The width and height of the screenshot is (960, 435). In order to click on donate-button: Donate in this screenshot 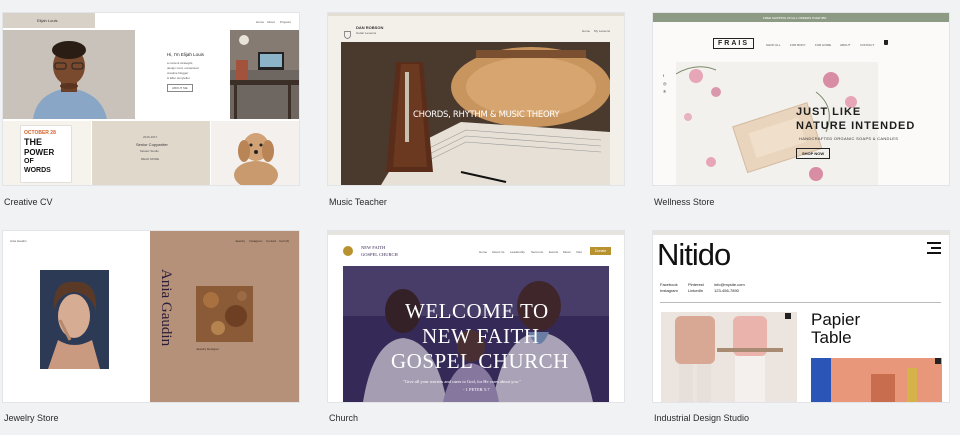, I will do `click(601, 251)`.